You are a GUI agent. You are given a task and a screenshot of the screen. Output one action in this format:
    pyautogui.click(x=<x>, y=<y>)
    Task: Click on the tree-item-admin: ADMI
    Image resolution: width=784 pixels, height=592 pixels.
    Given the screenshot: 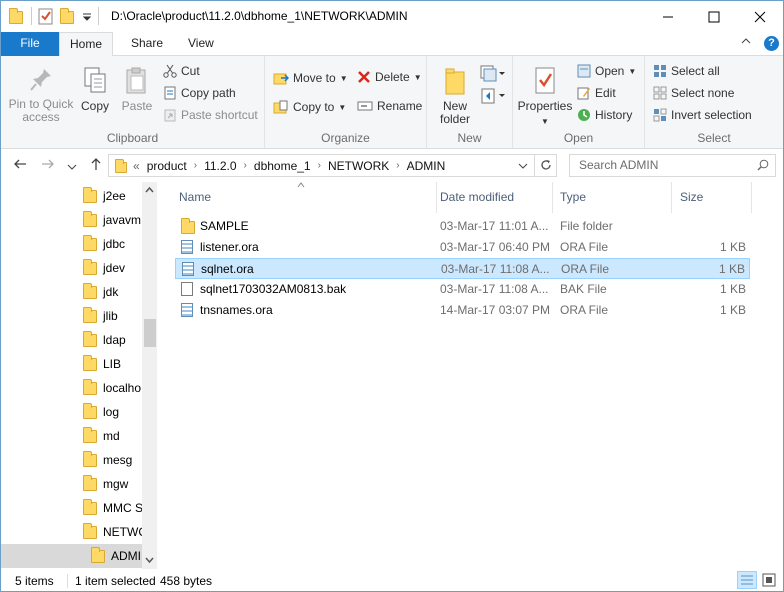 What is the action you would take?
    pyautogui.click(x=71, y=556)
    